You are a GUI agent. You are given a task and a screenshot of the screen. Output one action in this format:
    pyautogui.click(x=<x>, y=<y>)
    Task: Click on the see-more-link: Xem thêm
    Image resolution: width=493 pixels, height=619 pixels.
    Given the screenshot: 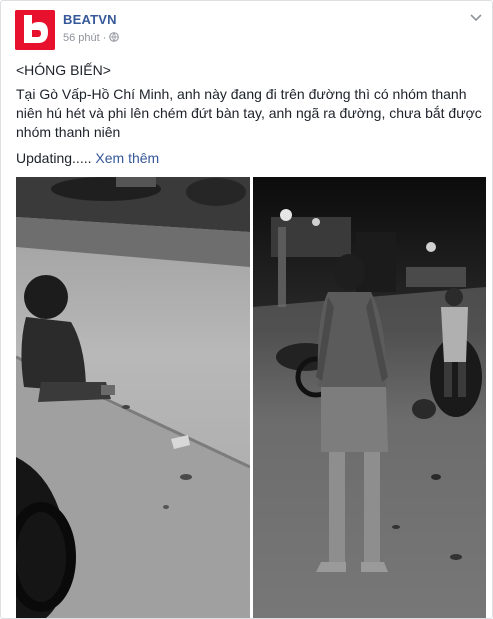 What is the action you would take?
    pyautogui.click(x=127, y=158)
    